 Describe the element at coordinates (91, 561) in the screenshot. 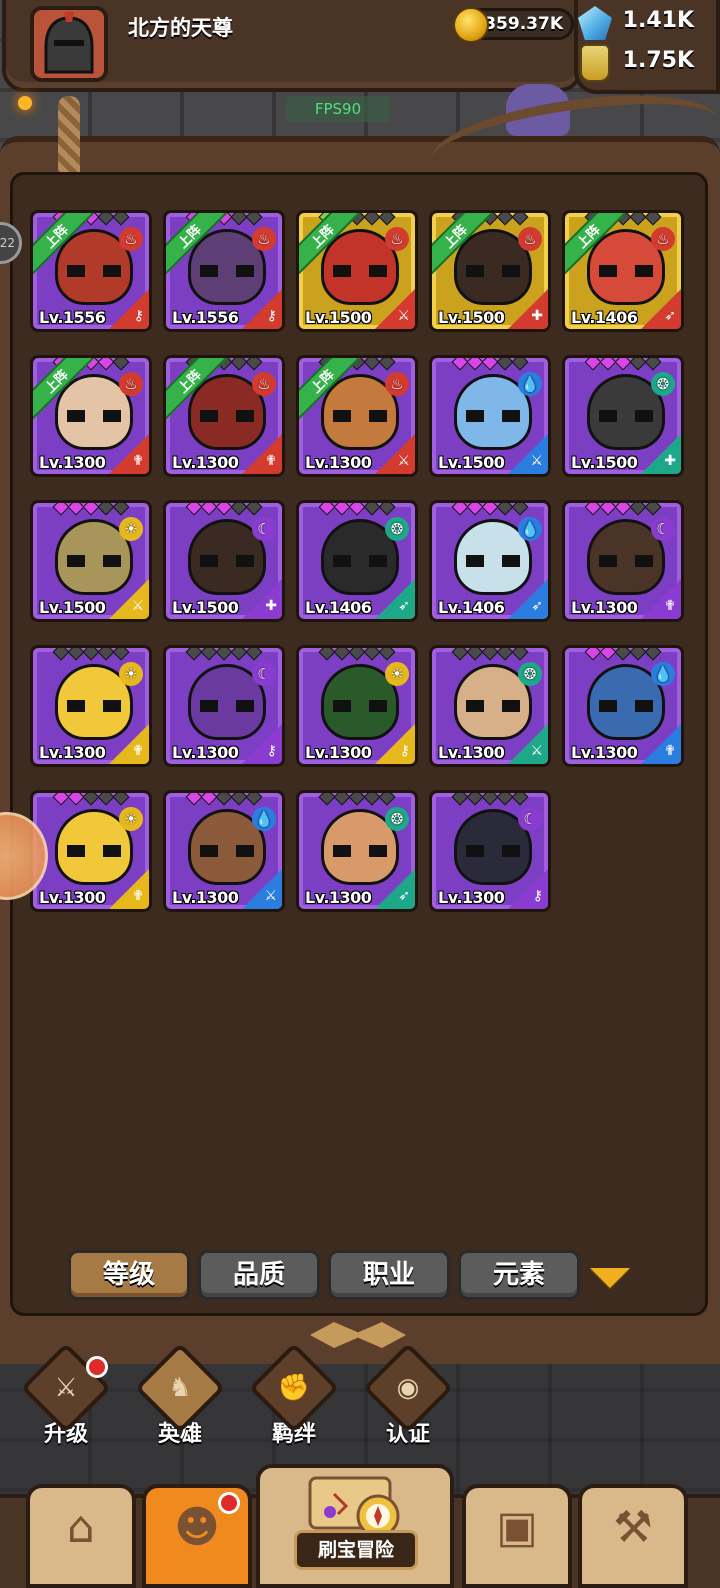

I see `hero-card: ☀ ⚔ Lv.1500` at that location.